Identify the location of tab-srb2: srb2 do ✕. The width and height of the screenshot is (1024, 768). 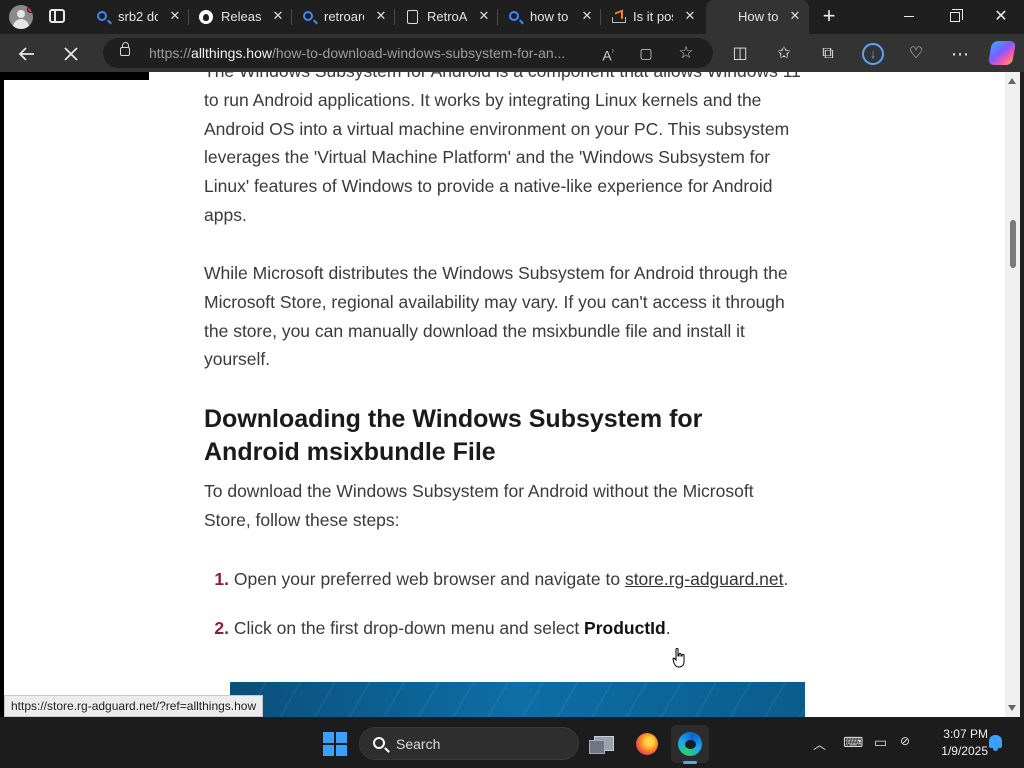
(137, 17).